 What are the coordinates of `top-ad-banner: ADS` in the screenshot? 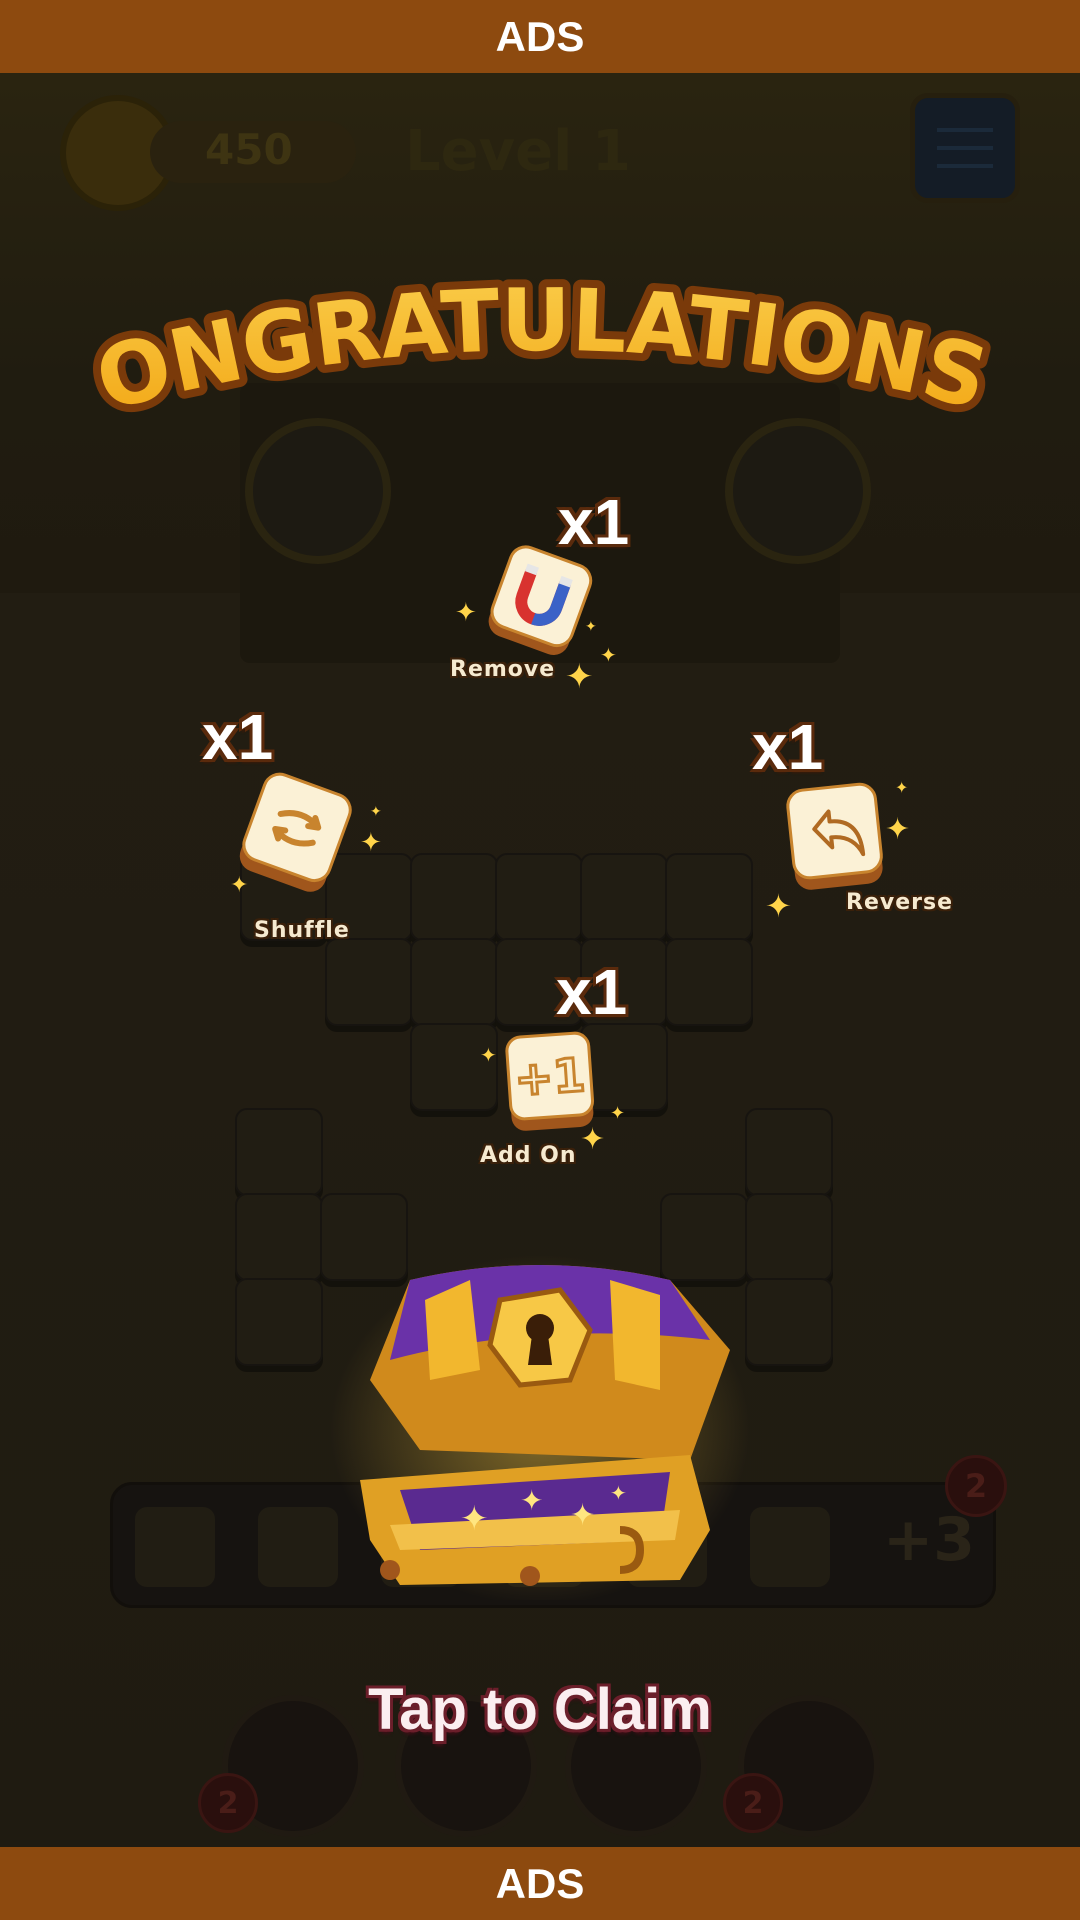 It's located at (540, 36).